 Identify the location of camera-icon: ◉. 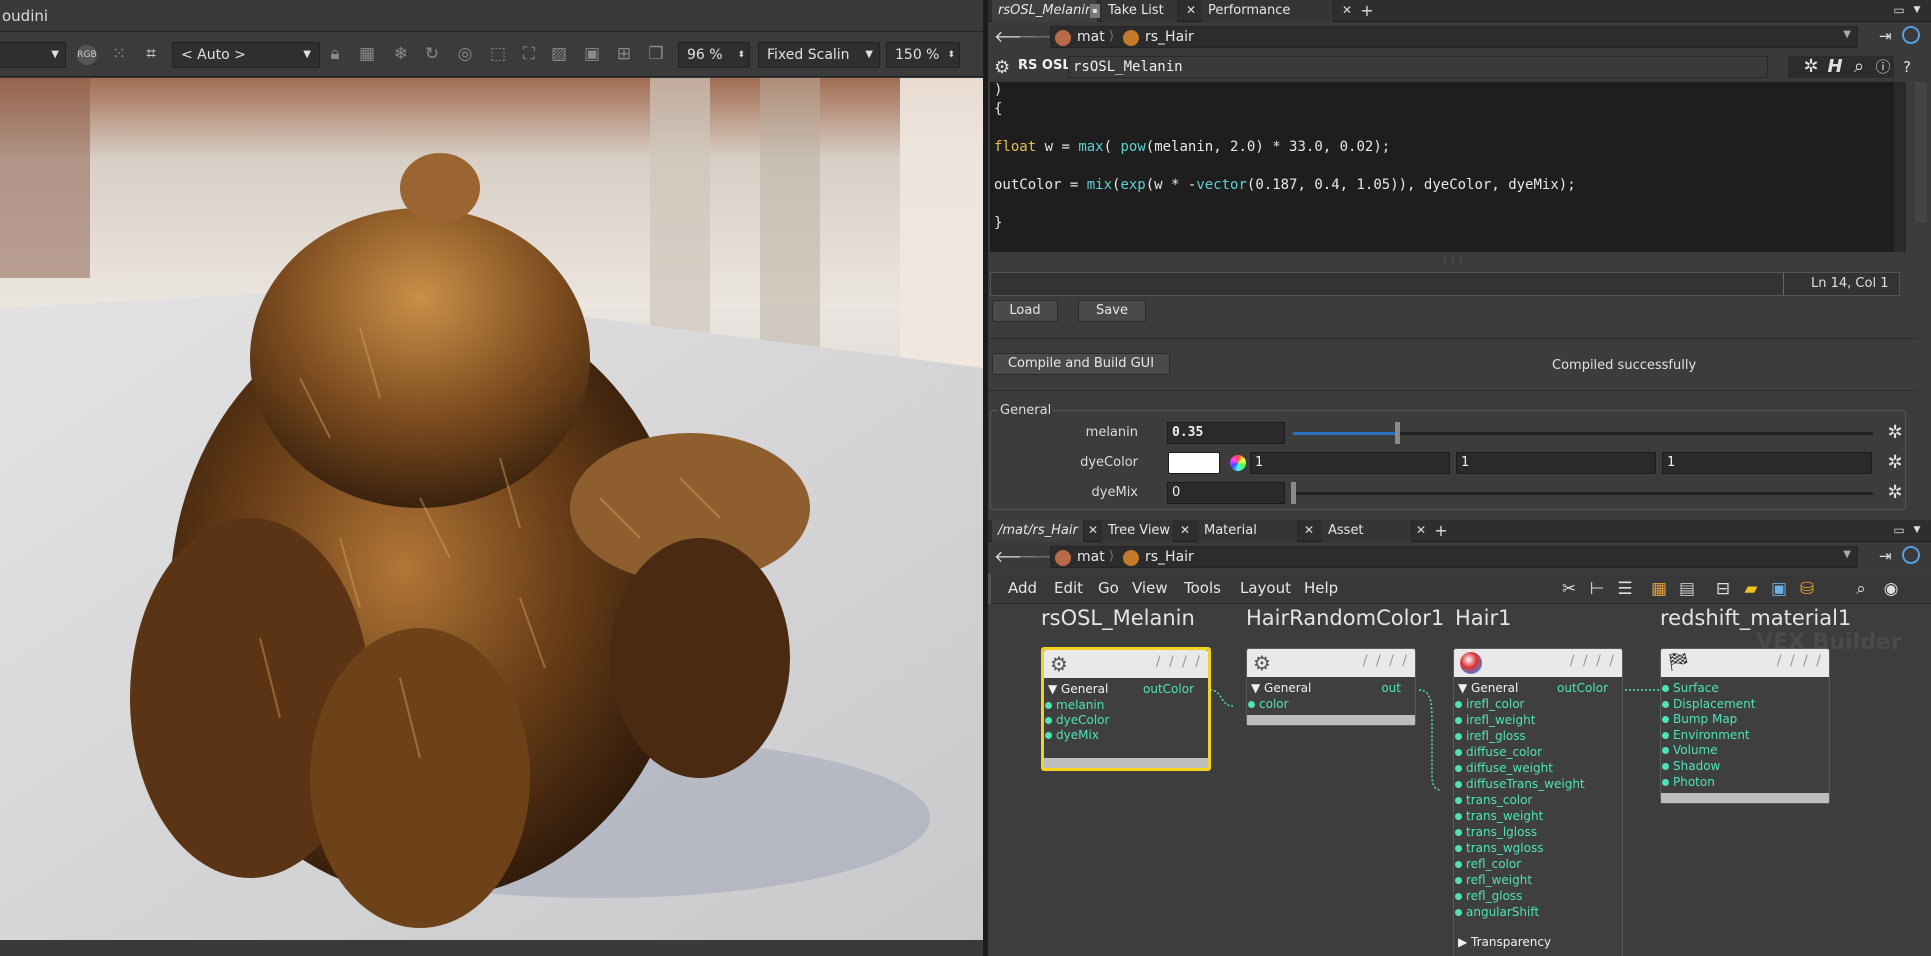
(1891, 589).